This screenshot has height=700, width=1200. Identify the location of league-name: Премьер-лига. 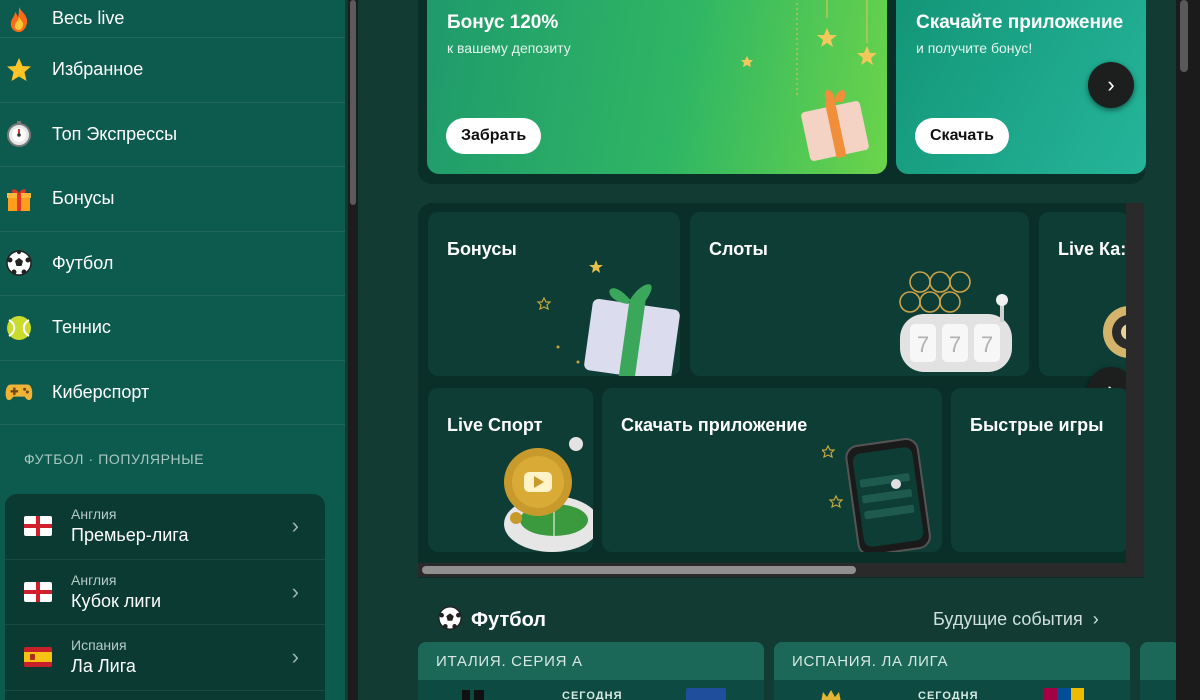
(130, 535).